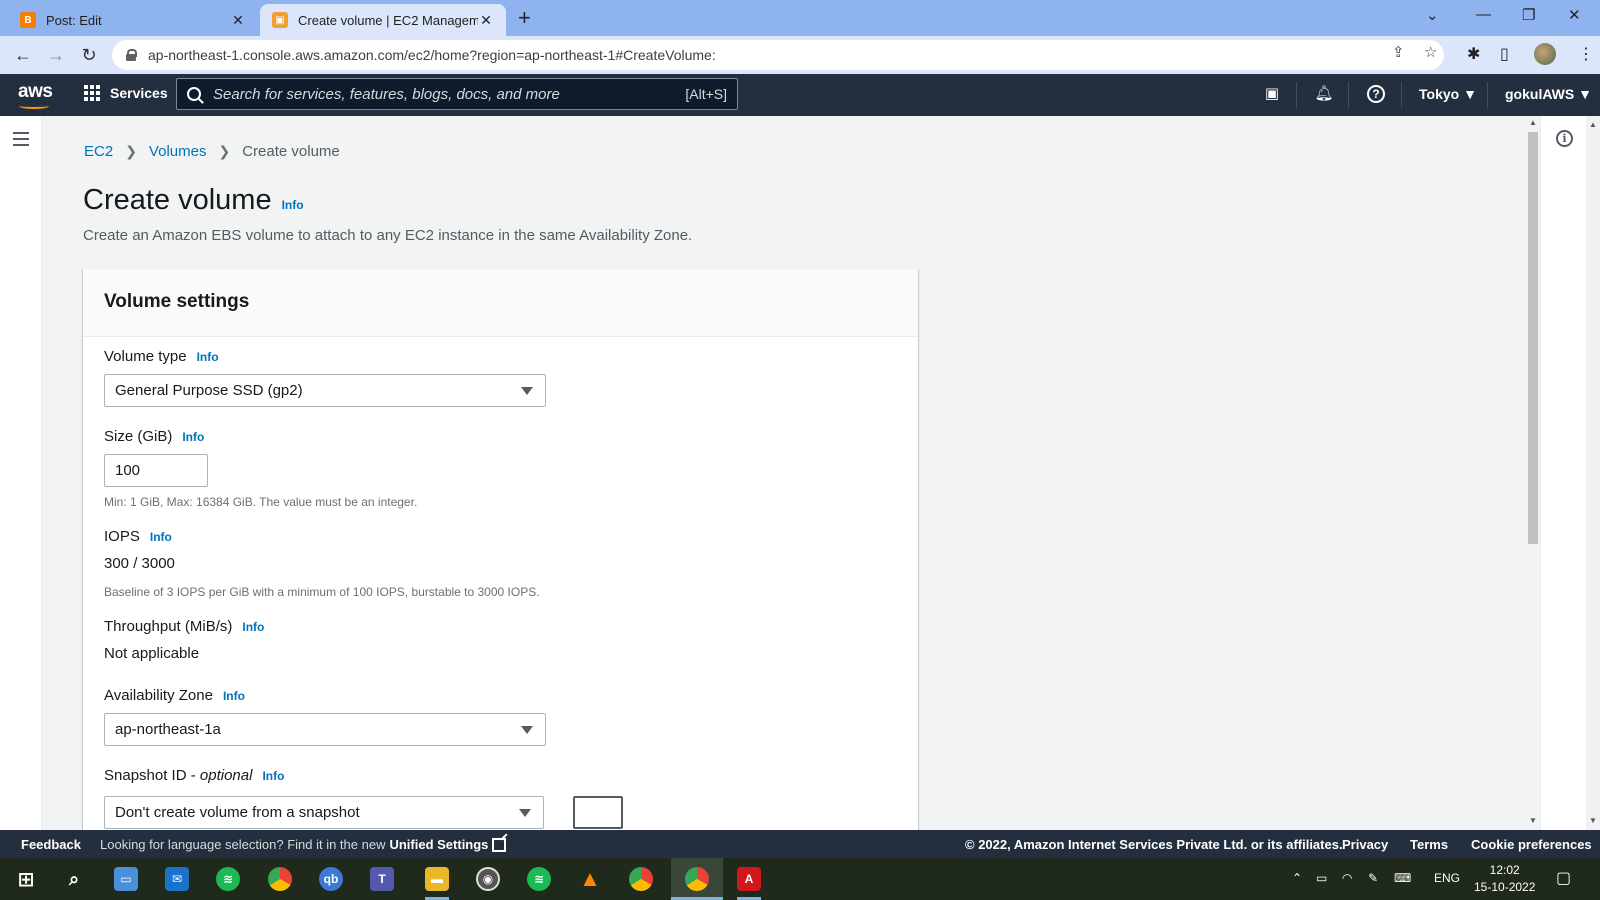 This screenshot has height=900, width=1600. What do you see at coordinates (1504, 879) in the screenshot?
I see `clock: 12:02 15-10-2022` at bounding box center [1504, 879].